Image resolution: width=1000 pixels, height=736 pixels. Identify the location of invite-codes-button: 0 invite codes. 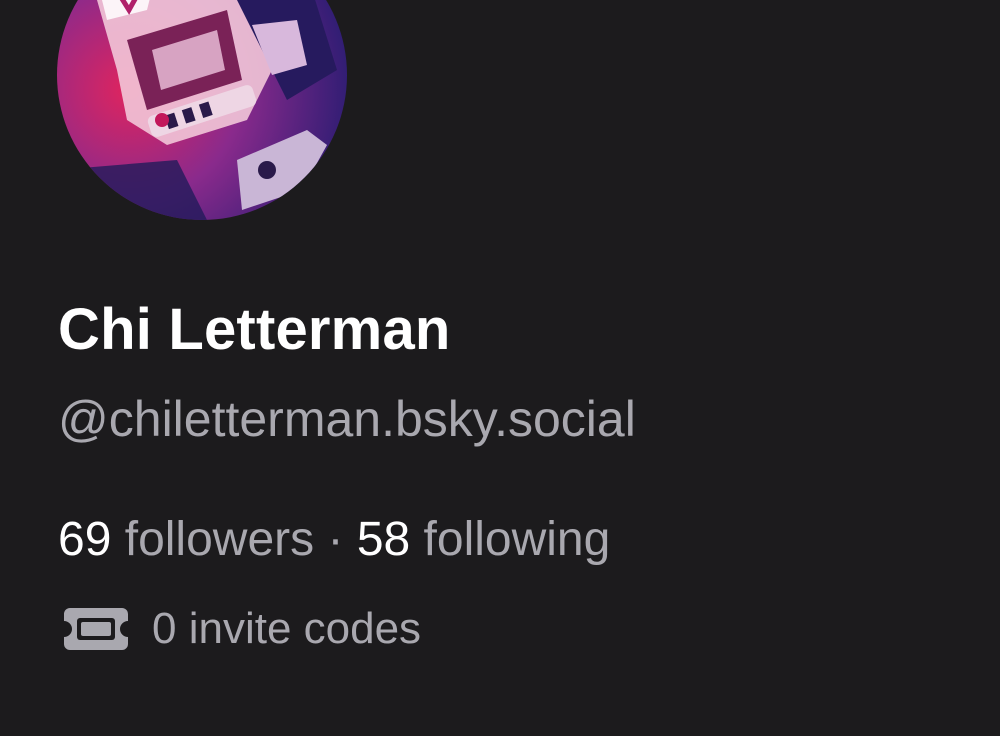
(241, 629).